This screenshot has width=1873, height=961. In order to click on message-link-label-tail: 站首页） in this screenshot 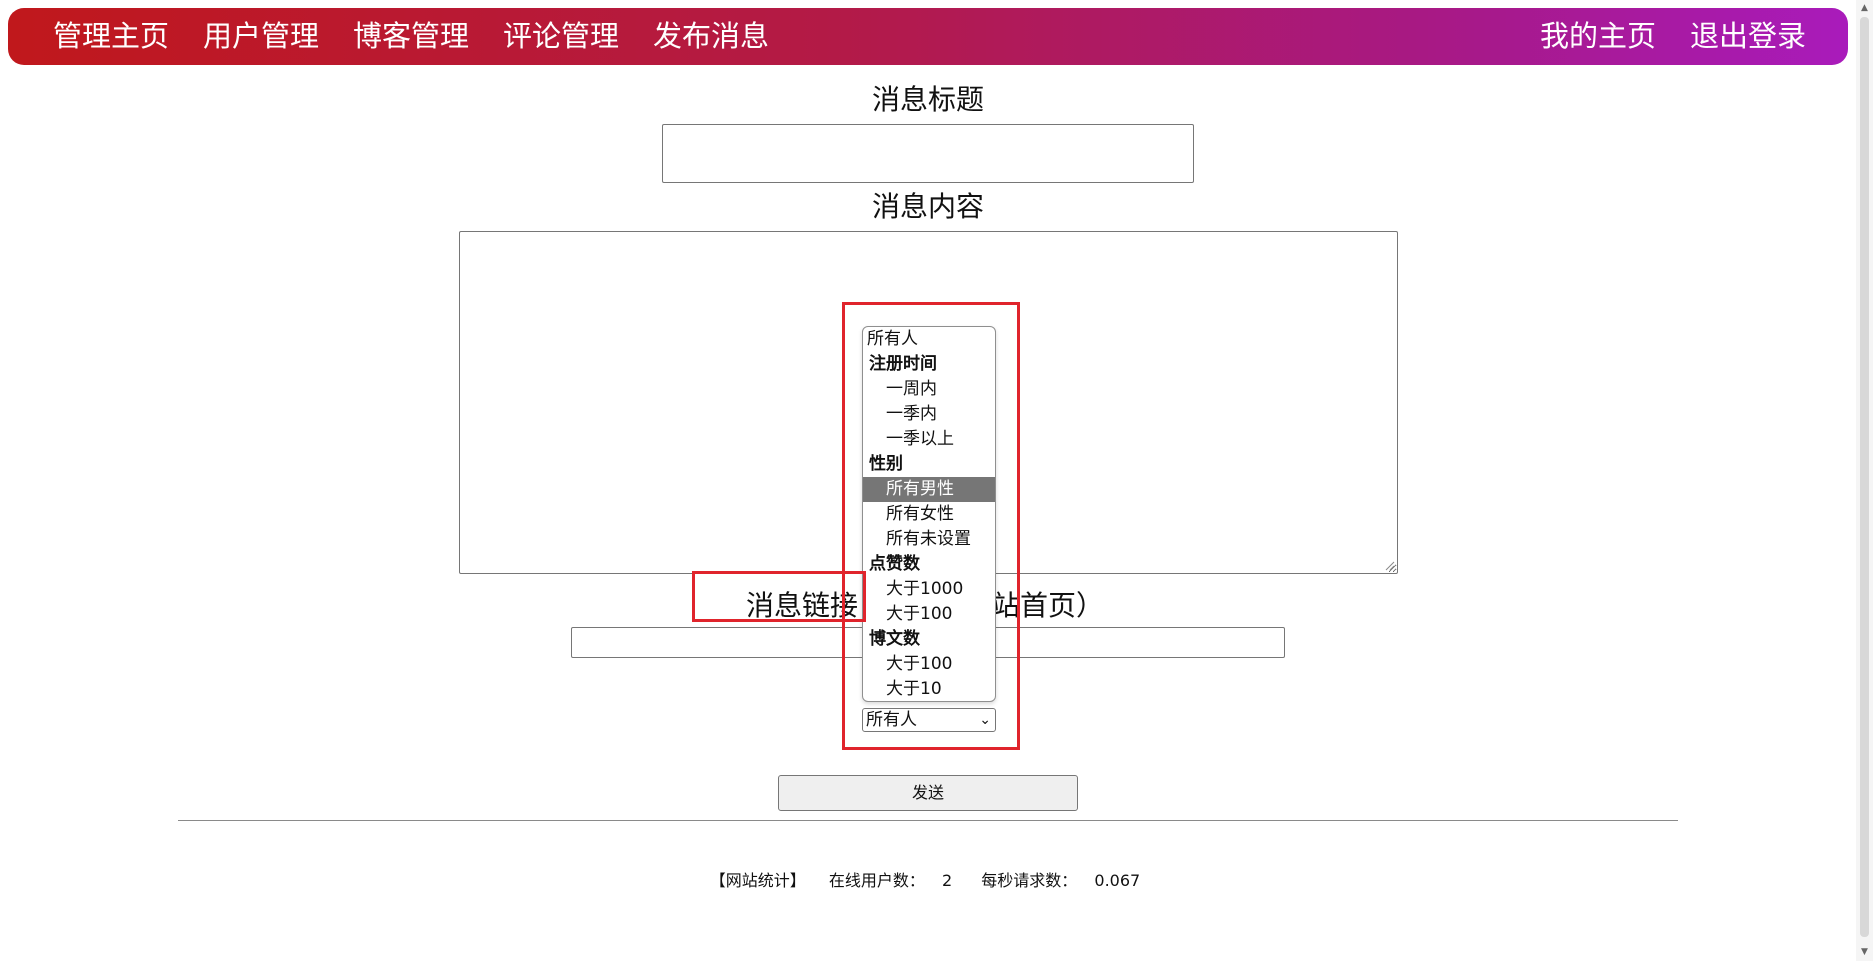, I will do `click(1048, 605)`.